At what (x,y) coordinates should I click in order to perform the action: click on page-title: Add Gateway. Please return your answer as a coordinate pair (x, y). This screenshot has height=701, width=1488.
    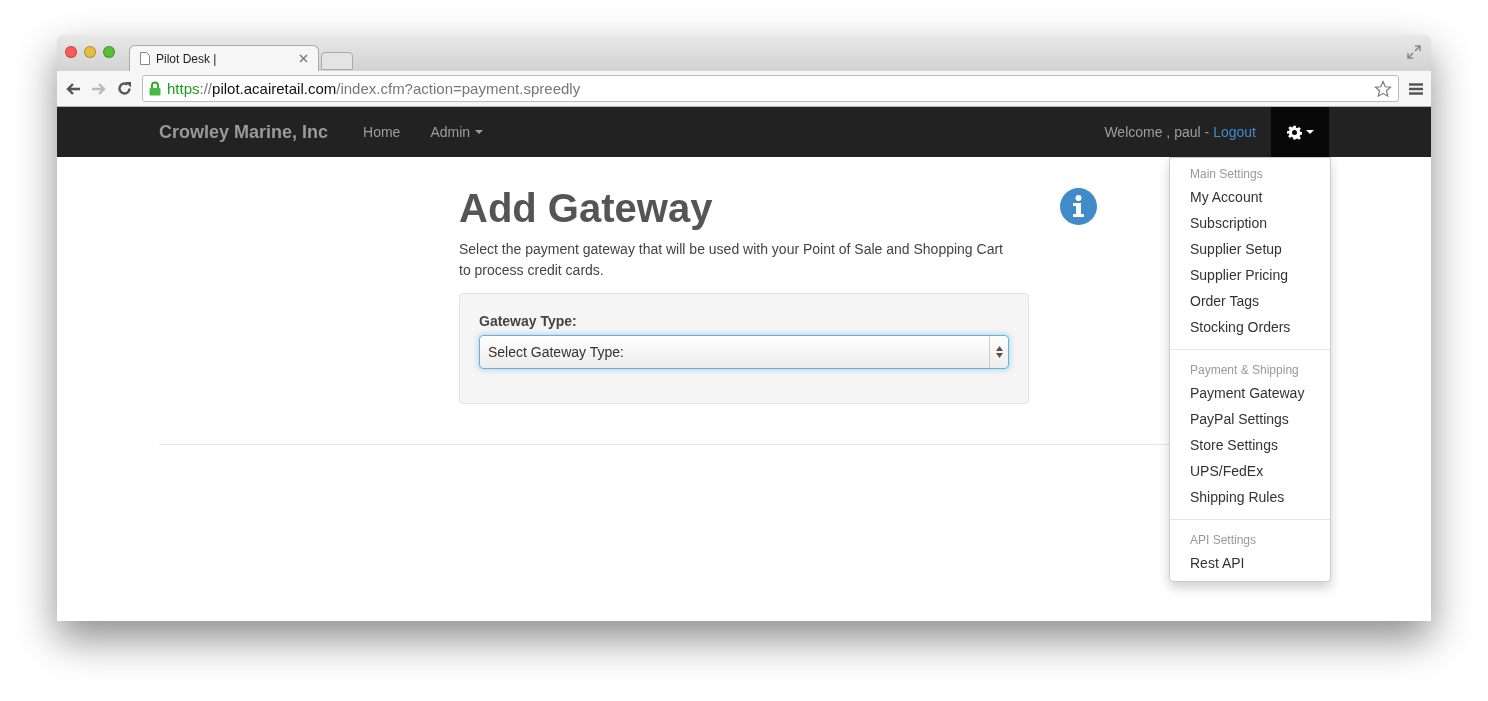
    Looking at the image, I should click on (586, 208).